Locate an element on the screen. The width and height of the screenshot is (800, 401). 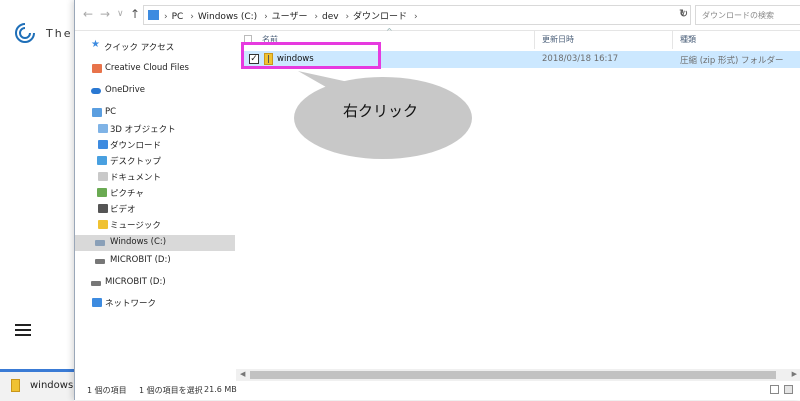
download-progress-line is located at coordinates (37, 370).